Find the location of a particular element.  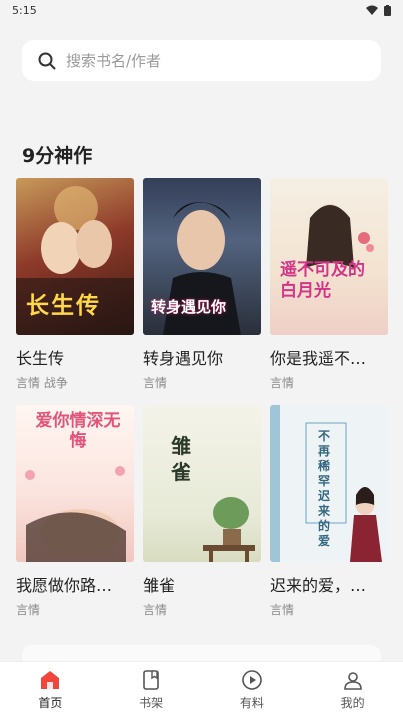

status-time: 5:15 is located at coordinates (24, 10).